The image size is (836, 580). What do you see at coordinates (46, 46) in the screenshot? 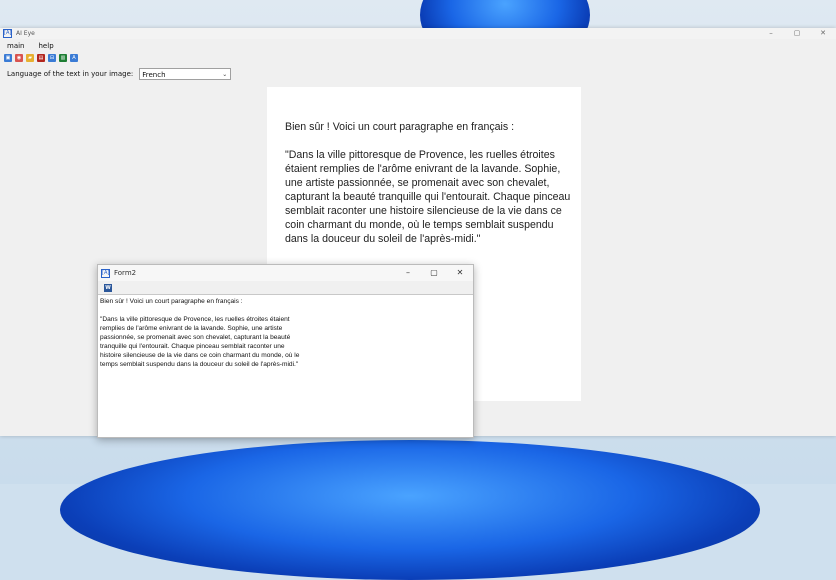
I see `menu-help: help` at bounding box center [46, 46].